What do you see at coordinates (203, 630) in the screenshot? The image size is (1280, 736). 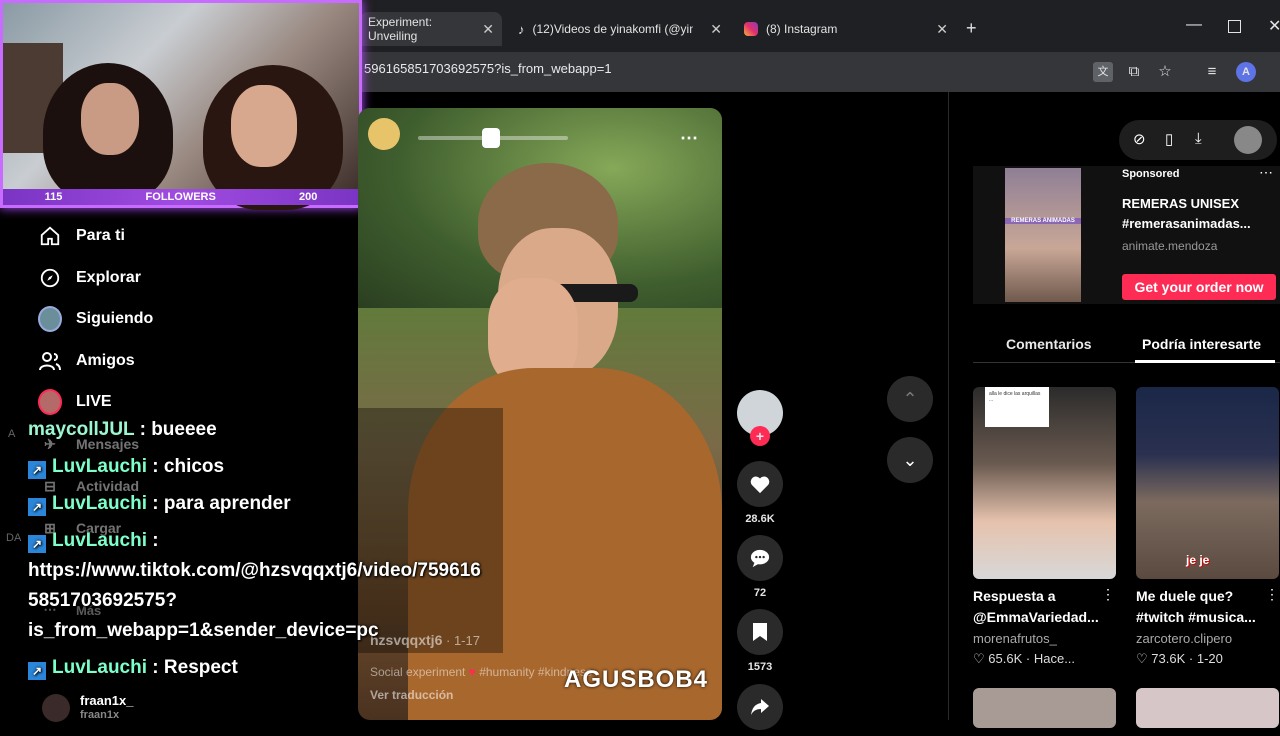 I see `chat-link-line: is_from_webapp=1&sender_device=pc` at bounding box center [203, 630].